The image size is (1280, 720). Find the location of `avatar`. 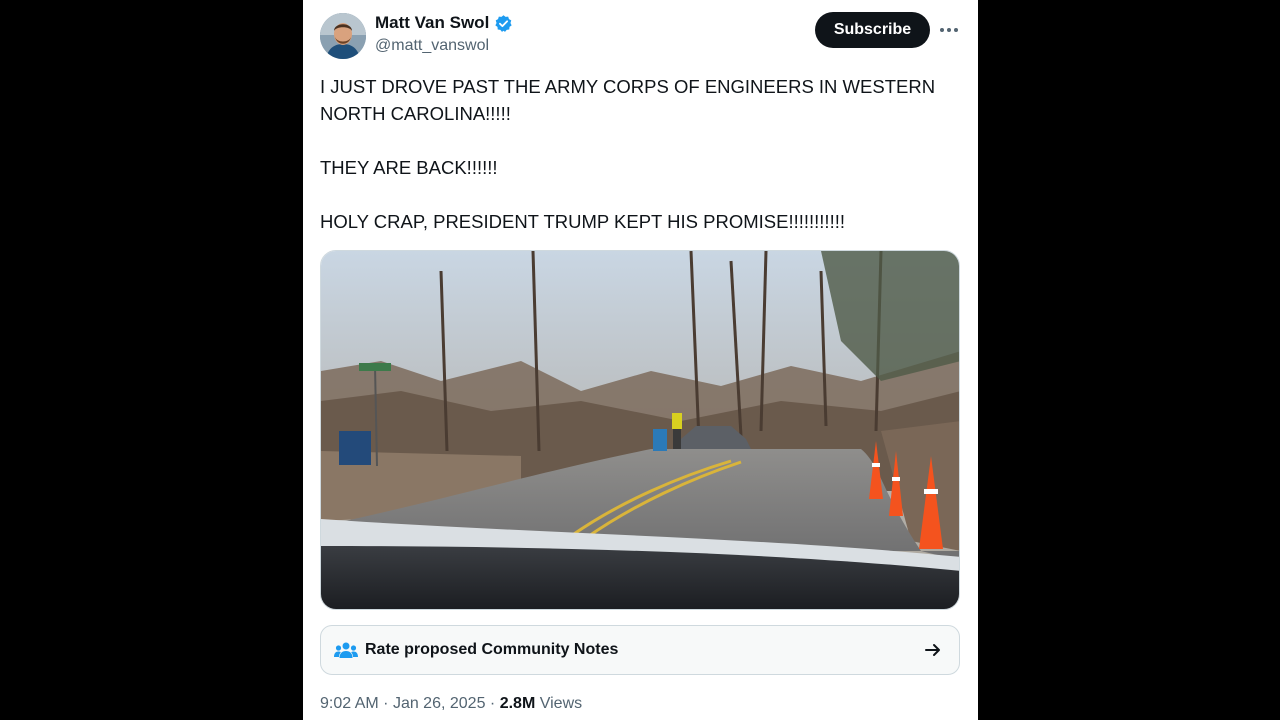

avatar is located at coordinates (343, 36).